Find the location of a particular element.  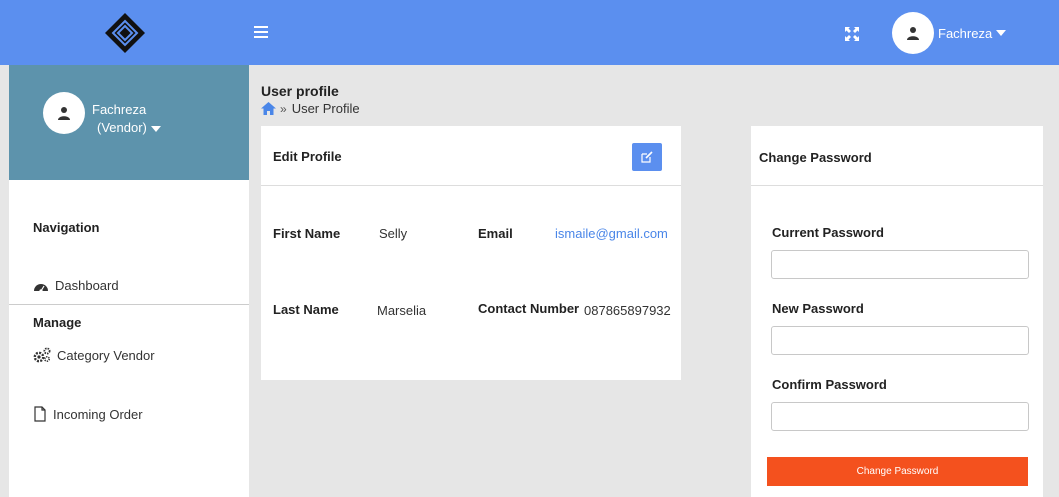

sidebar-item-label: Dashboard is located at coordinates (87, 285).